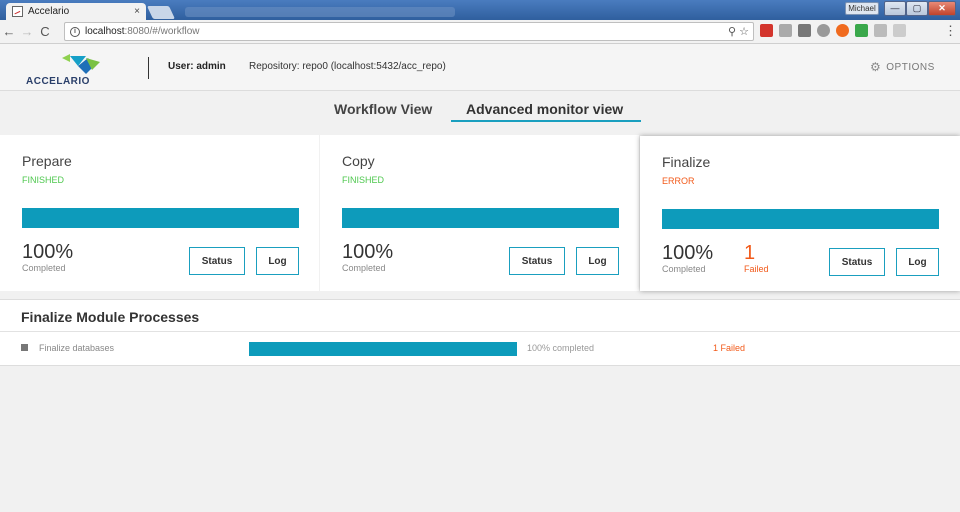 This screenshot has height=512, width=960. I want to click on window-user-badge: Michael, so click(862, 8).